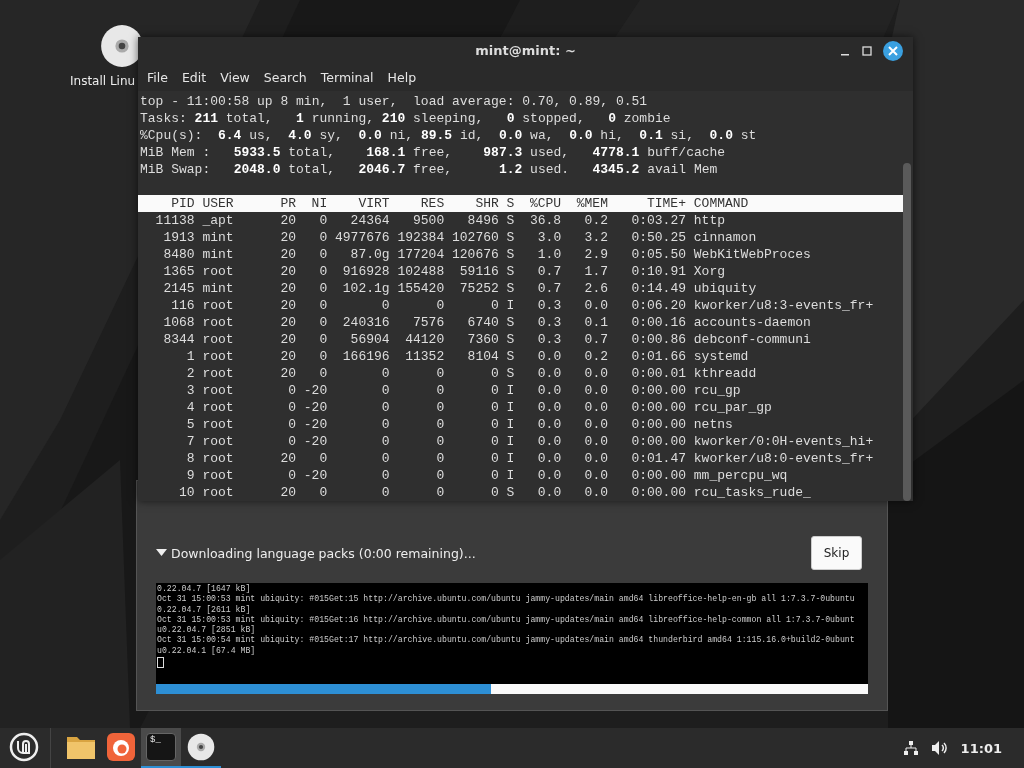  Describe the element at coordinates (161, 748) in the screenshot. I see `taskbar-button: $_` at that location.